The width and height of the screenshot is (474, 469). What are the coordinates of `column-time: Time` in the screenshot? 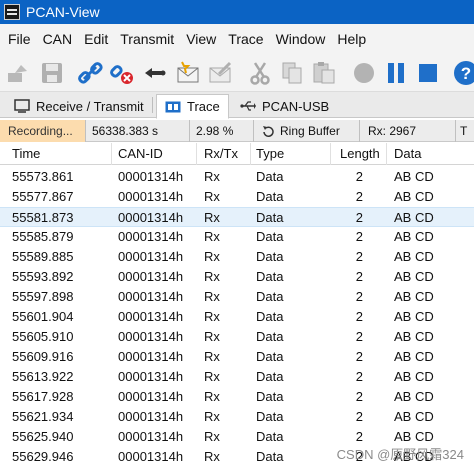 It's located at (26, 154).